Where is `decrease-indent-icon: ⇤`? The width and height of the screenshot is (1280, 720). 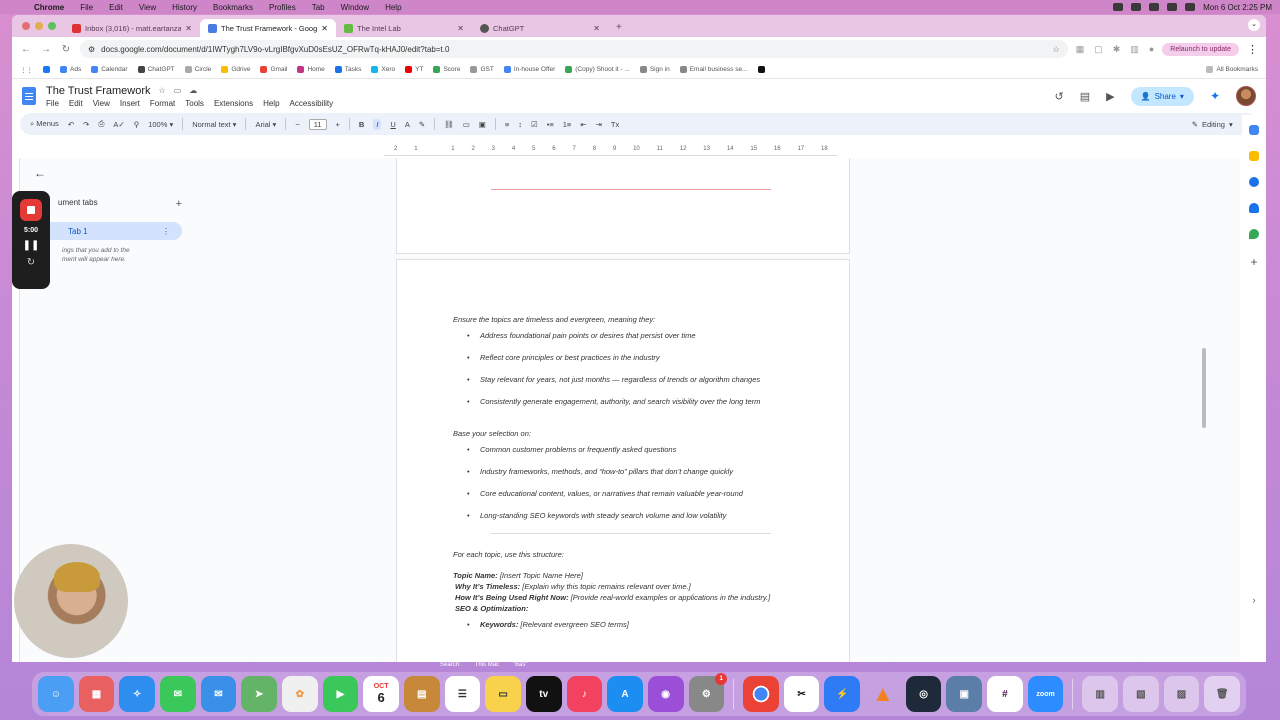 decrease-indent-icon: ⇤ is located at coordinates (583, 124).